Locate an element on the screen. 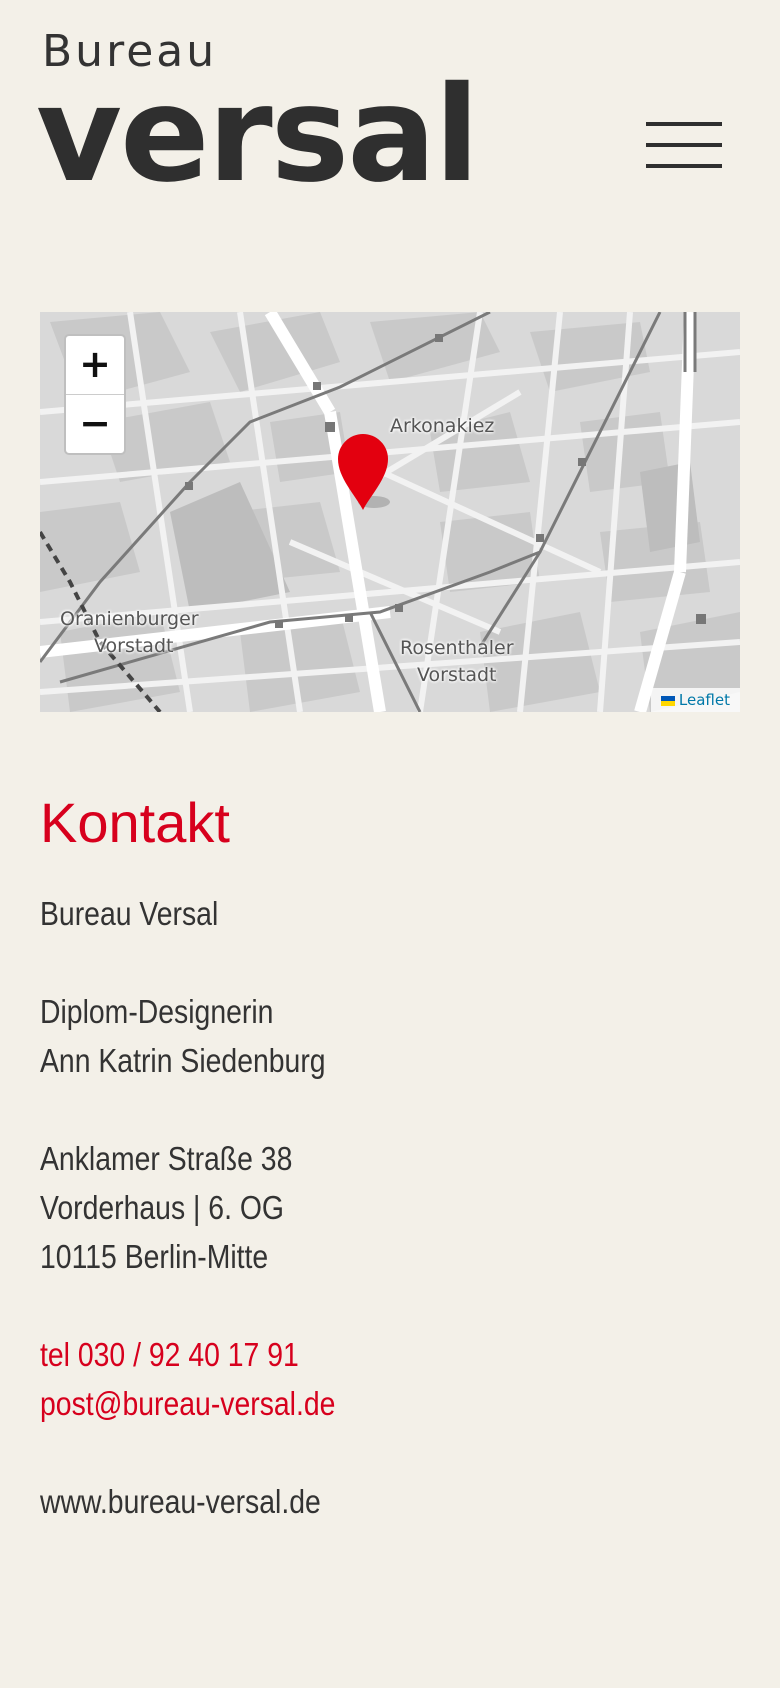 This screenshot has height=1688, width=780. website-link: www.bureau-versal.de is located at coordinates (341, 1501).